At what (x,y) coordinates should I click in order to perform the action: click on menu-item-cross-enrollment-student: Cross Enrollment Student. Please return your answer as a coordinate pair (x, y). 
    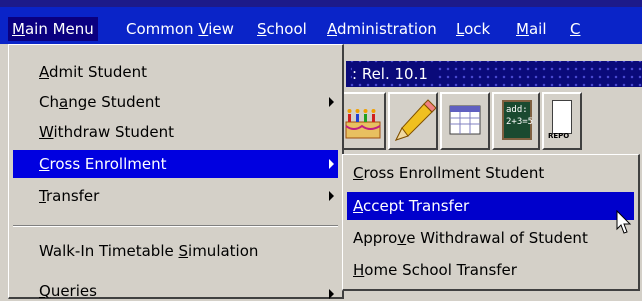
    Looking at the image, I should click on (490, 173).